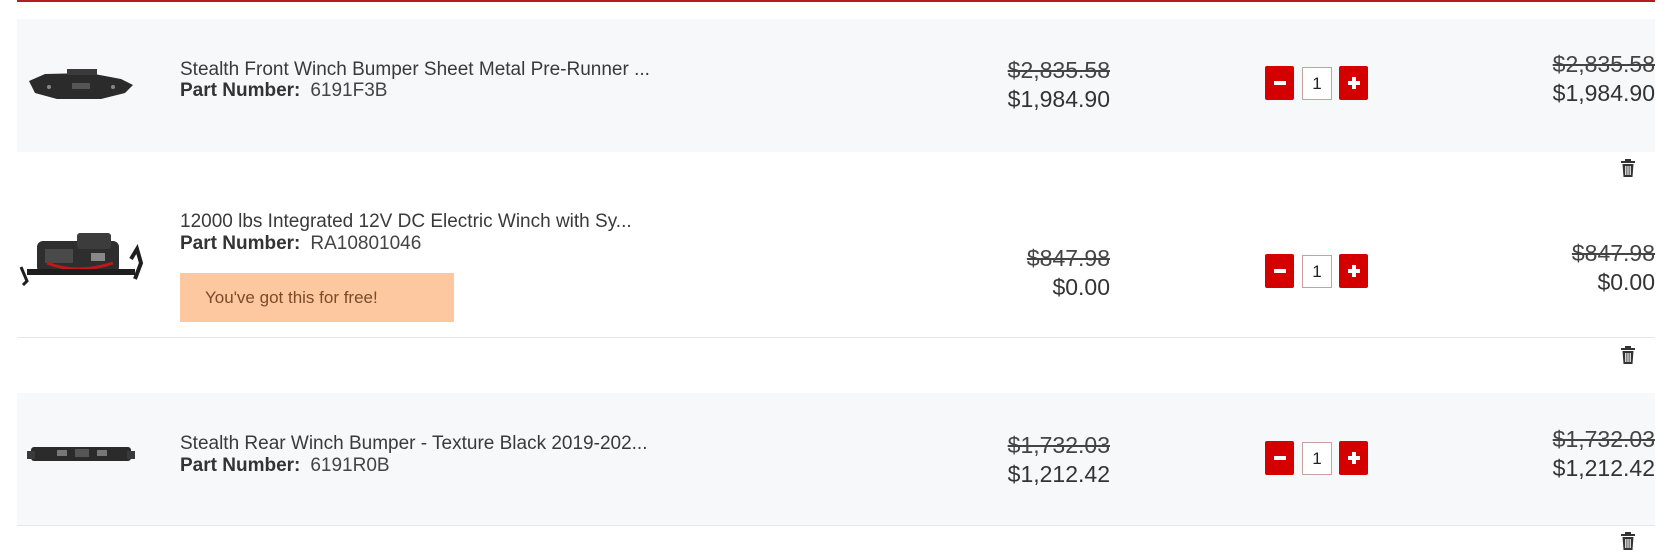  I want to click on unit-price: $2,835.58 $1,984.90, so click(1003, 87).